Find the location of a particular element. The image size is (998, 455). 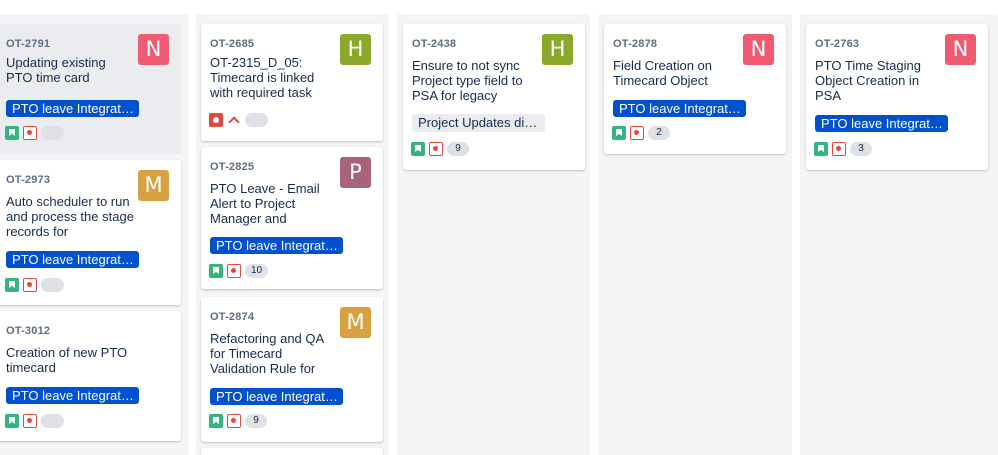

issue-key: OT-3012 is located at coordinates (28, 331).